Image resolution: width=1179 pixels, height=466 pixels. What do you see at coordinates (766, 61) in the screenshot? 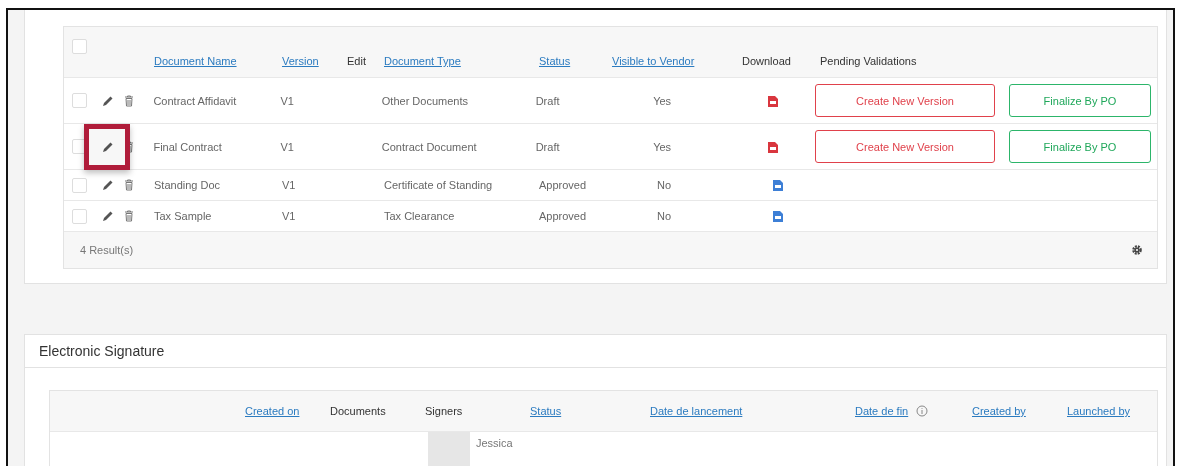
I see `column-header: Download` at bounding box center [766, 61].